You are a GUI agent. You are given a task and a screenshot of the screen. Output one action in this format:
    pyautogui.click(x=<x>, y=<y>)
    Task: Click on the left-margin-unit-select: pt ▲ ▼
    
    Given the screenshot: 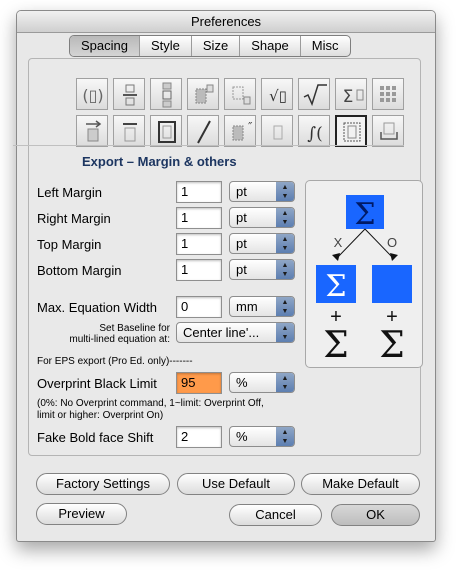 What is the action you would take?
    pyautogui.click(x=262, y=191)
    